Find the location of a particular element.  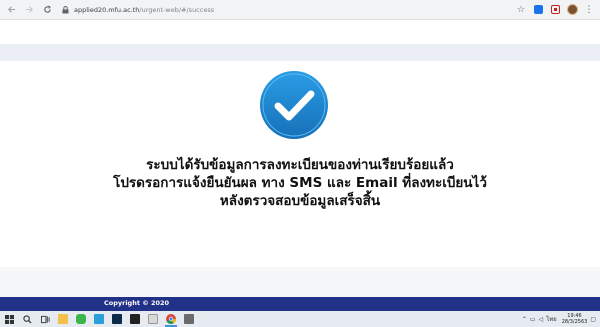

chrome-icon is located at coordinates (171, 319).